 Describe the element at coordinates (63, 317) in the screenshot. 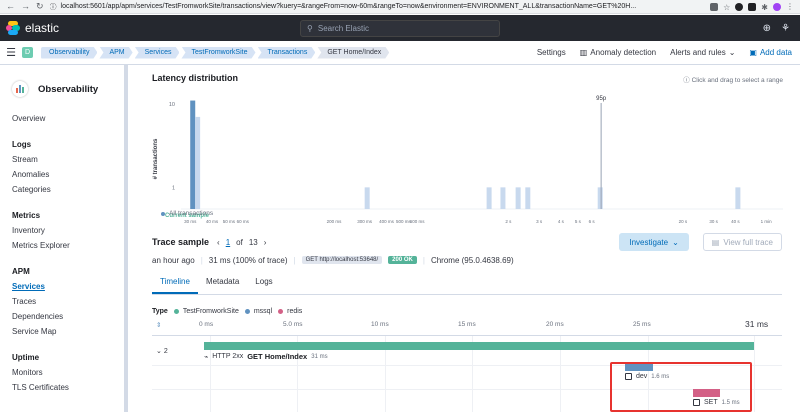

I see `sidebar-item-dependencies: Dependencies` at that location.